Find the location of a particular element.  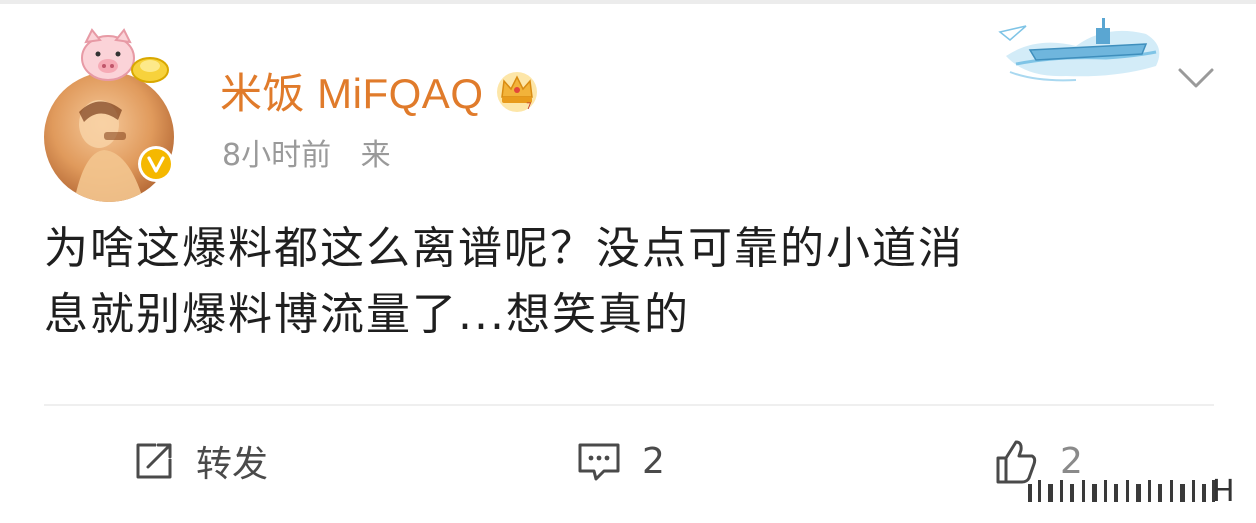

comment-button: 2 is located at coordinates (620, 461).